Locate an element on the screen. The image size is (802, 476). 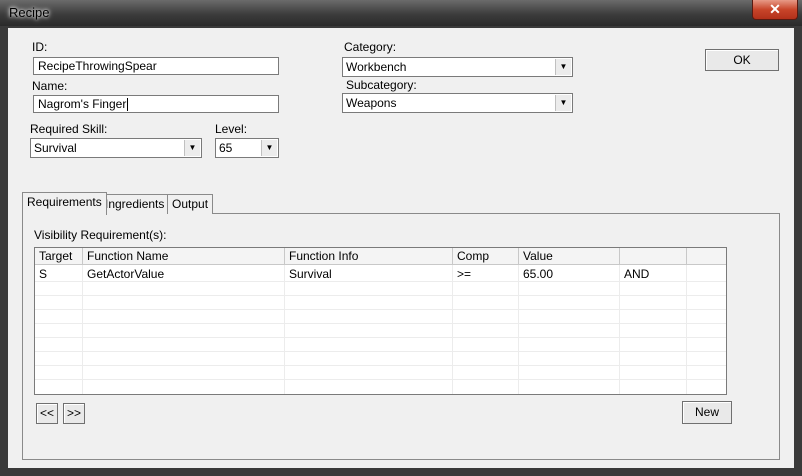
subcategory-combo: Weapons ▼ is located at coordinates (457, 103).